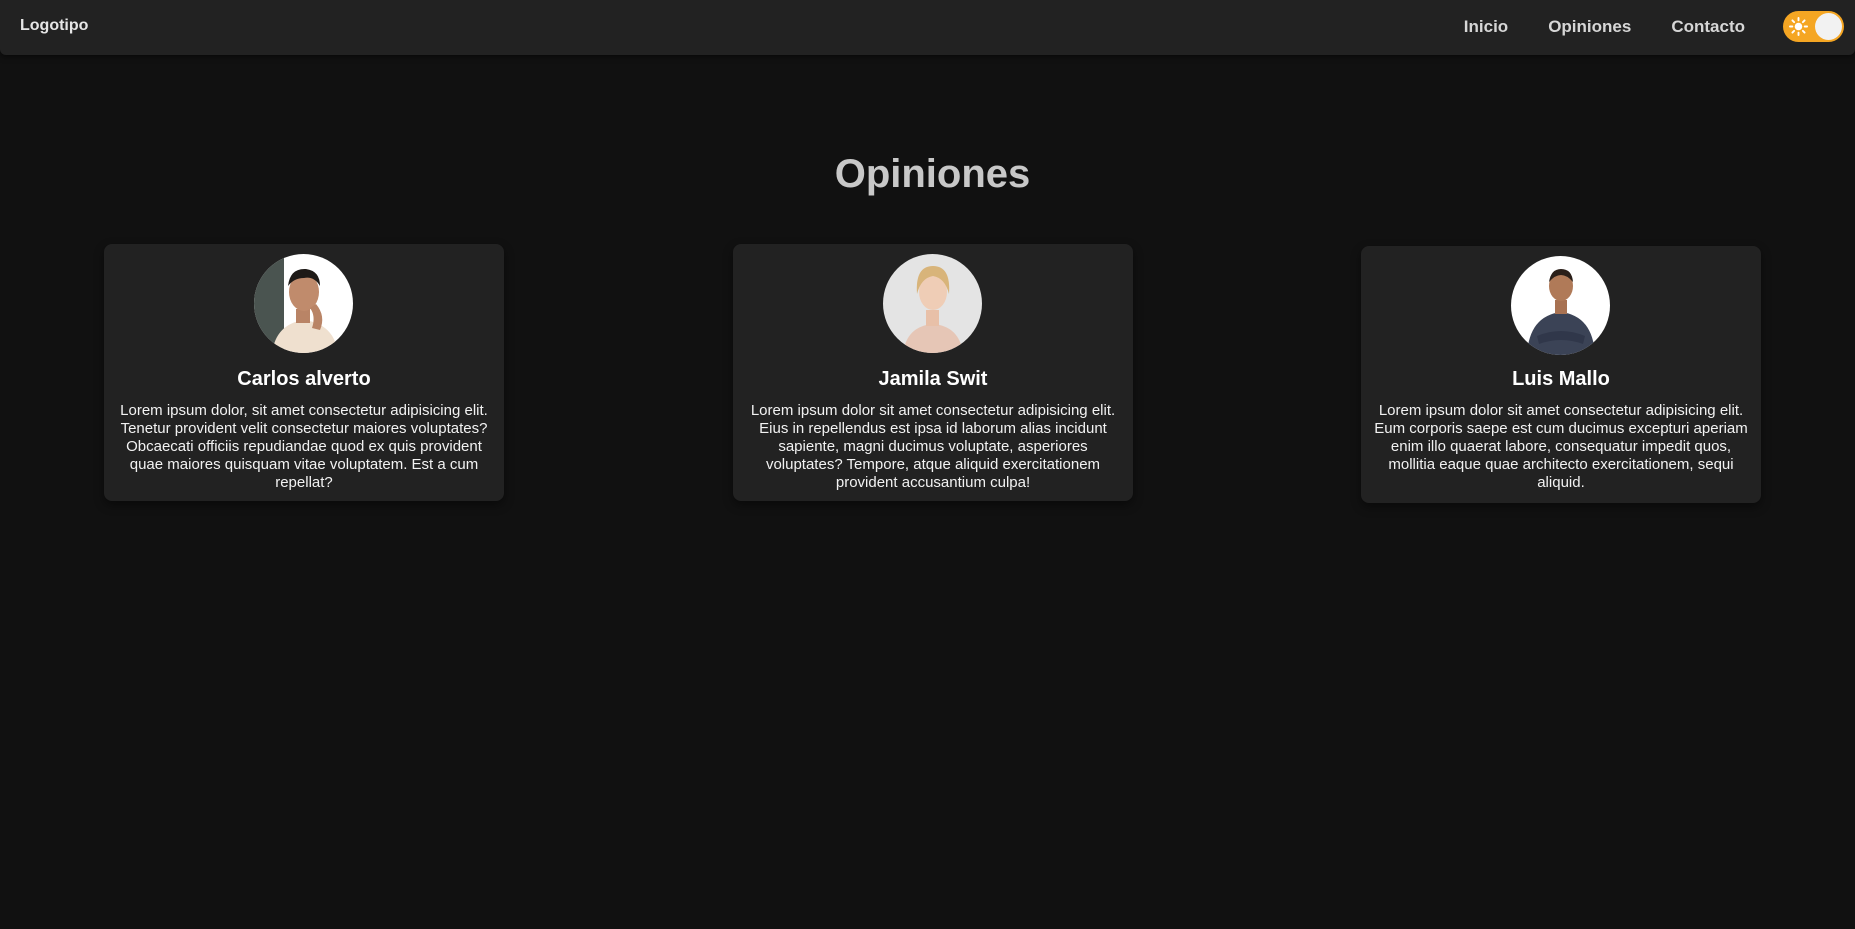 This screenshot has width=1855, height=929. What do you see at coordinates (54, 26) in the screenshot?
I see `logo: Logotipo` at bounding box center [54, 26].